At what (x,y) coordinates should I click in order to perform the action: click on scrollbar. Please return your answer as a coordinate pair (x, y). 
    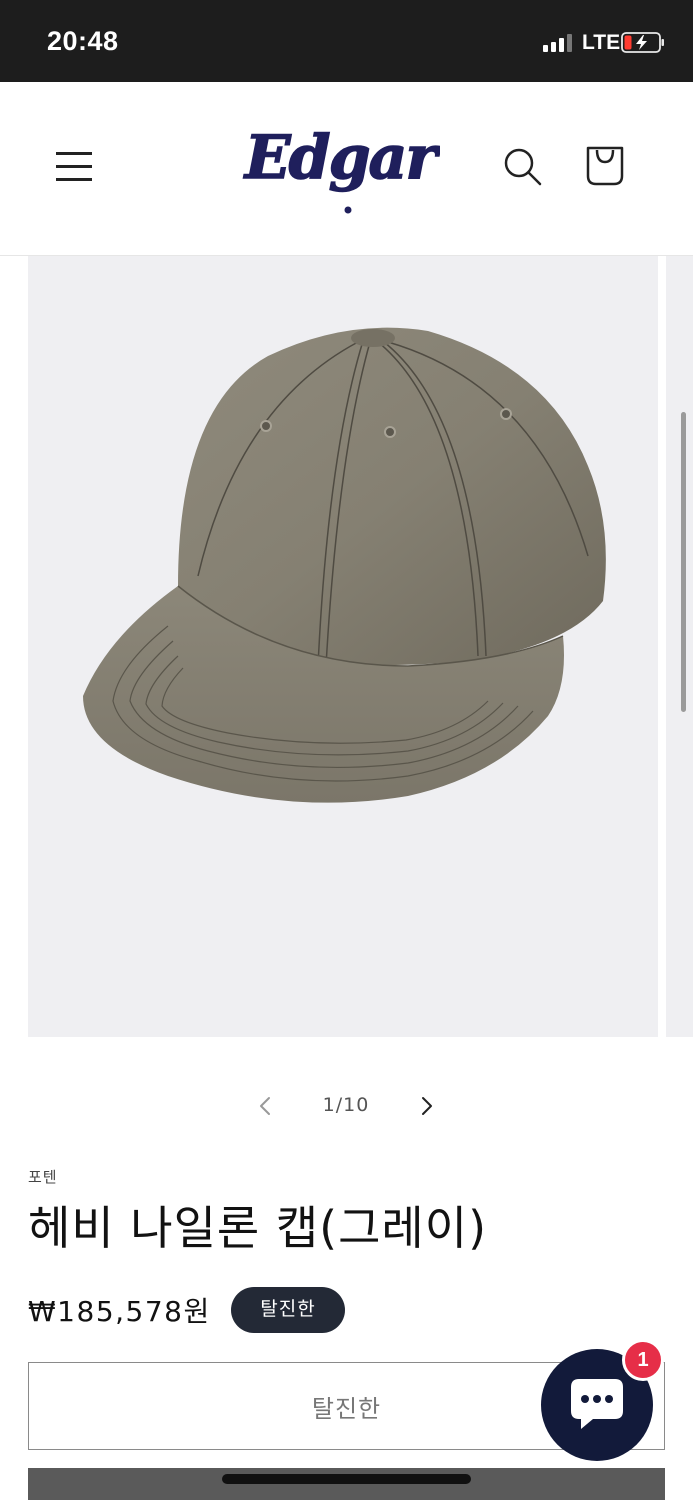
    Looking at the image, I should click on (683, 562).